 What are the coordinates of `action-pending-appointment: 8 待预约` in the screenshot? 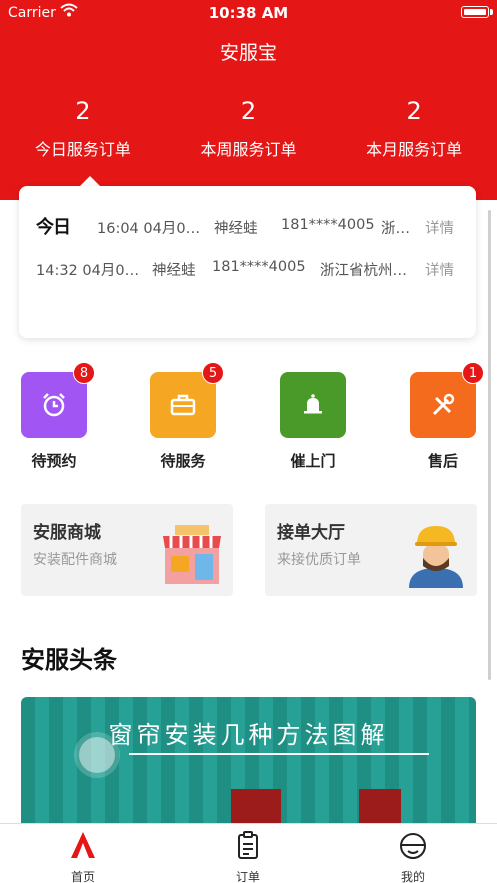 It's located at (54, 416).